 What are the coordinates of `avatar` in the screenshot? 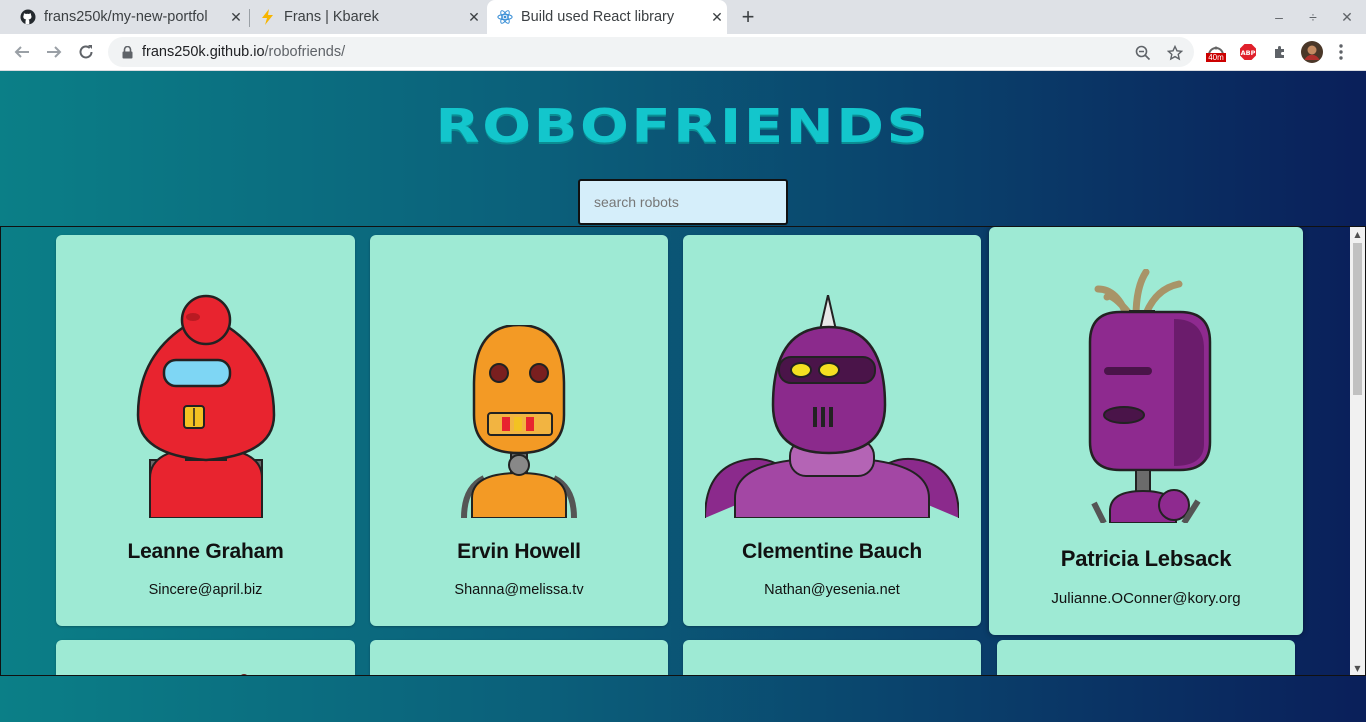 It's located at (1312, 52).